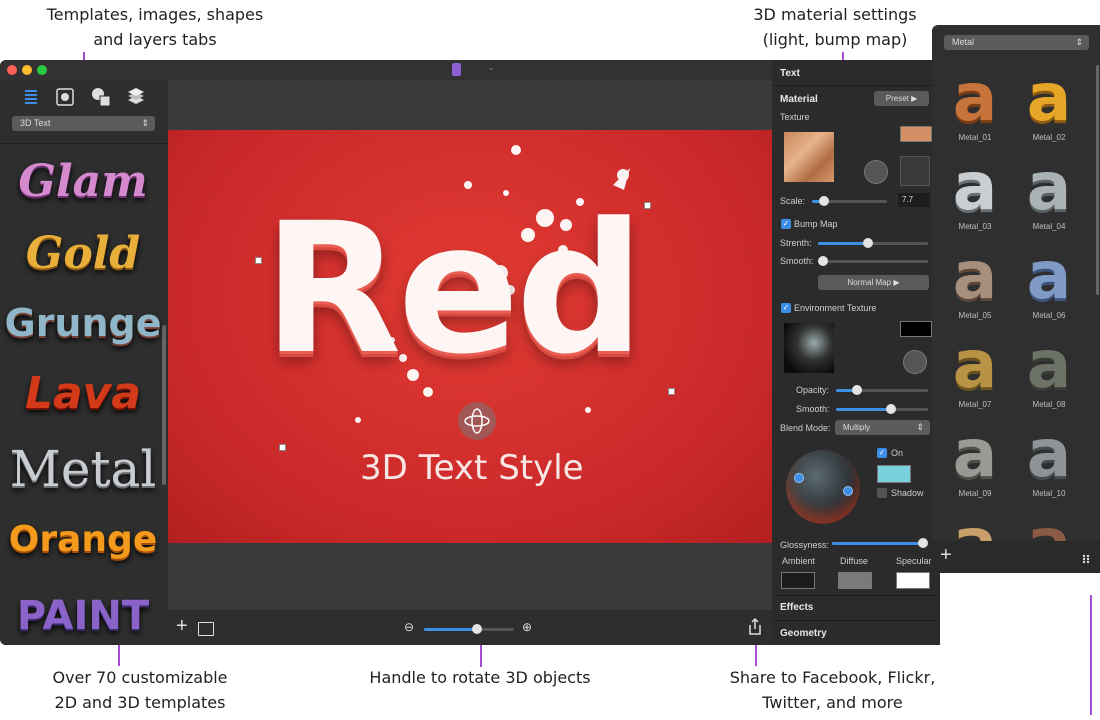 This screenshot has width=1100, height=720. What do you see at coordinates (805, 545) in the screenshot?
I see `glossyness-label: Glossyness:` at bounding box center [805, 545].